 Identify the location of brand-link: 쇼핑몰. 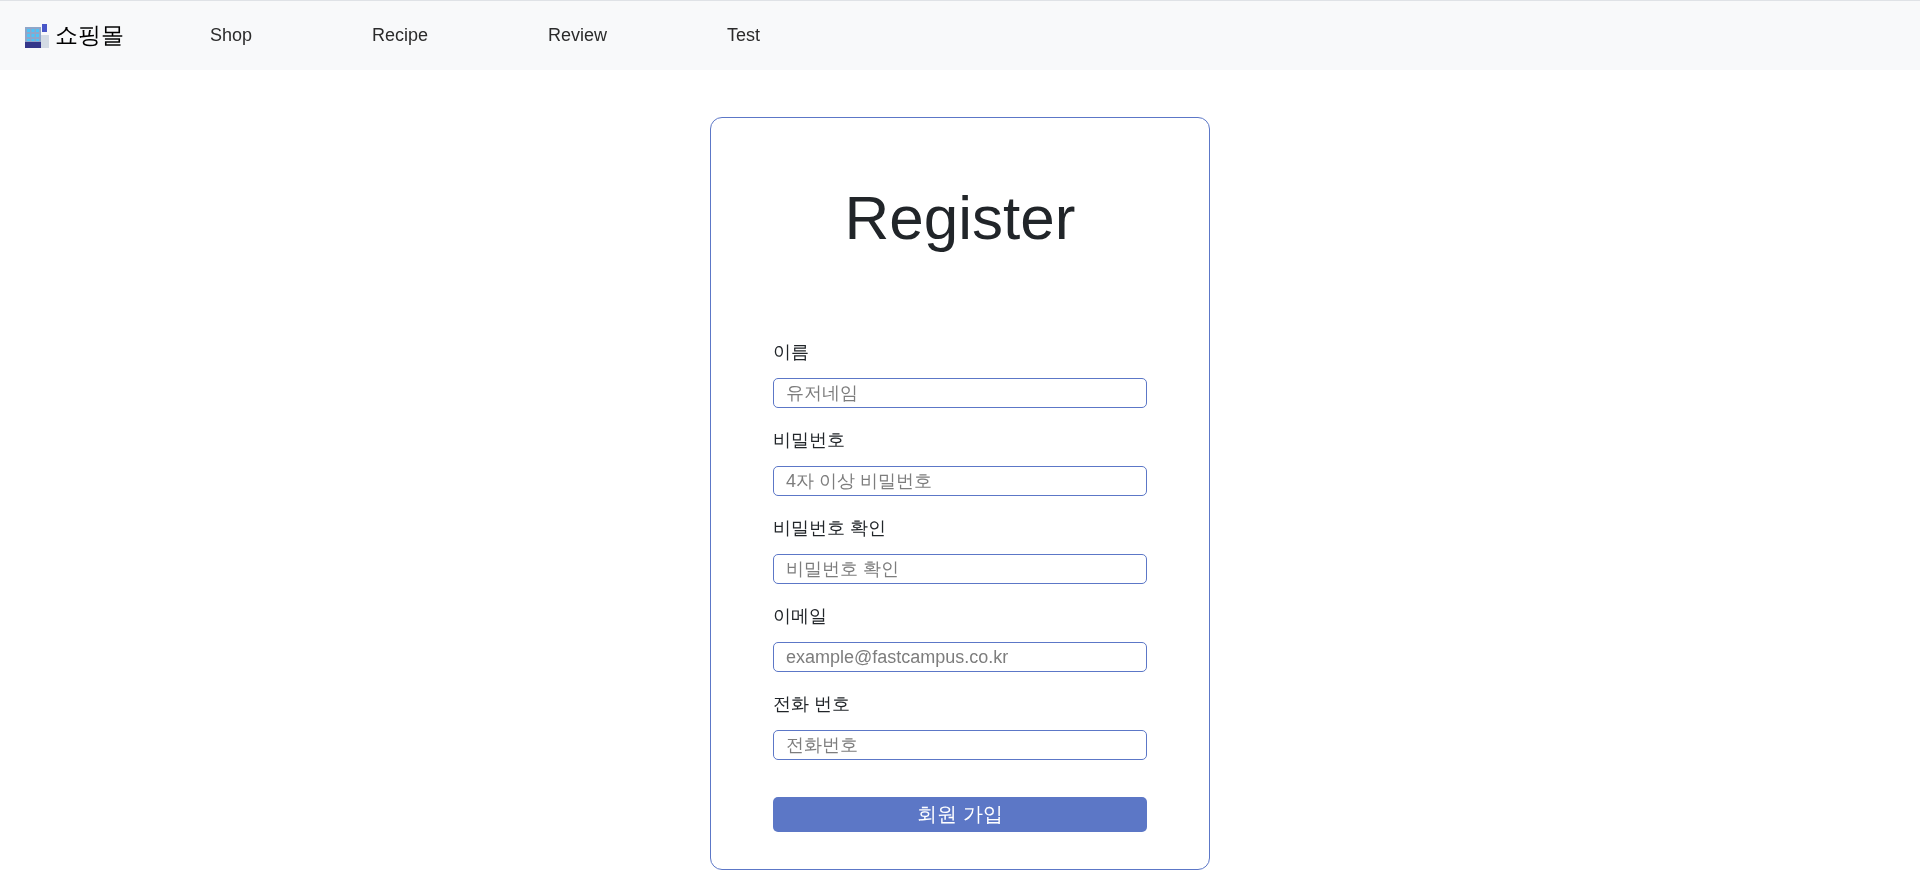
(74, 35).